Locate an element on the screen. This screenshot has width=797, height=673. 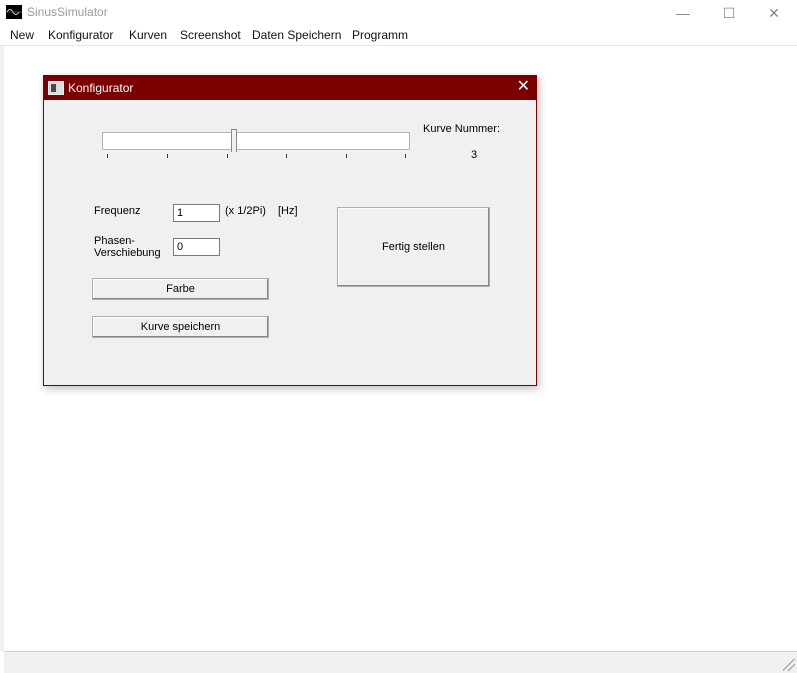
phase-label-line1: Phasen- is located at coordinates (114, 241).